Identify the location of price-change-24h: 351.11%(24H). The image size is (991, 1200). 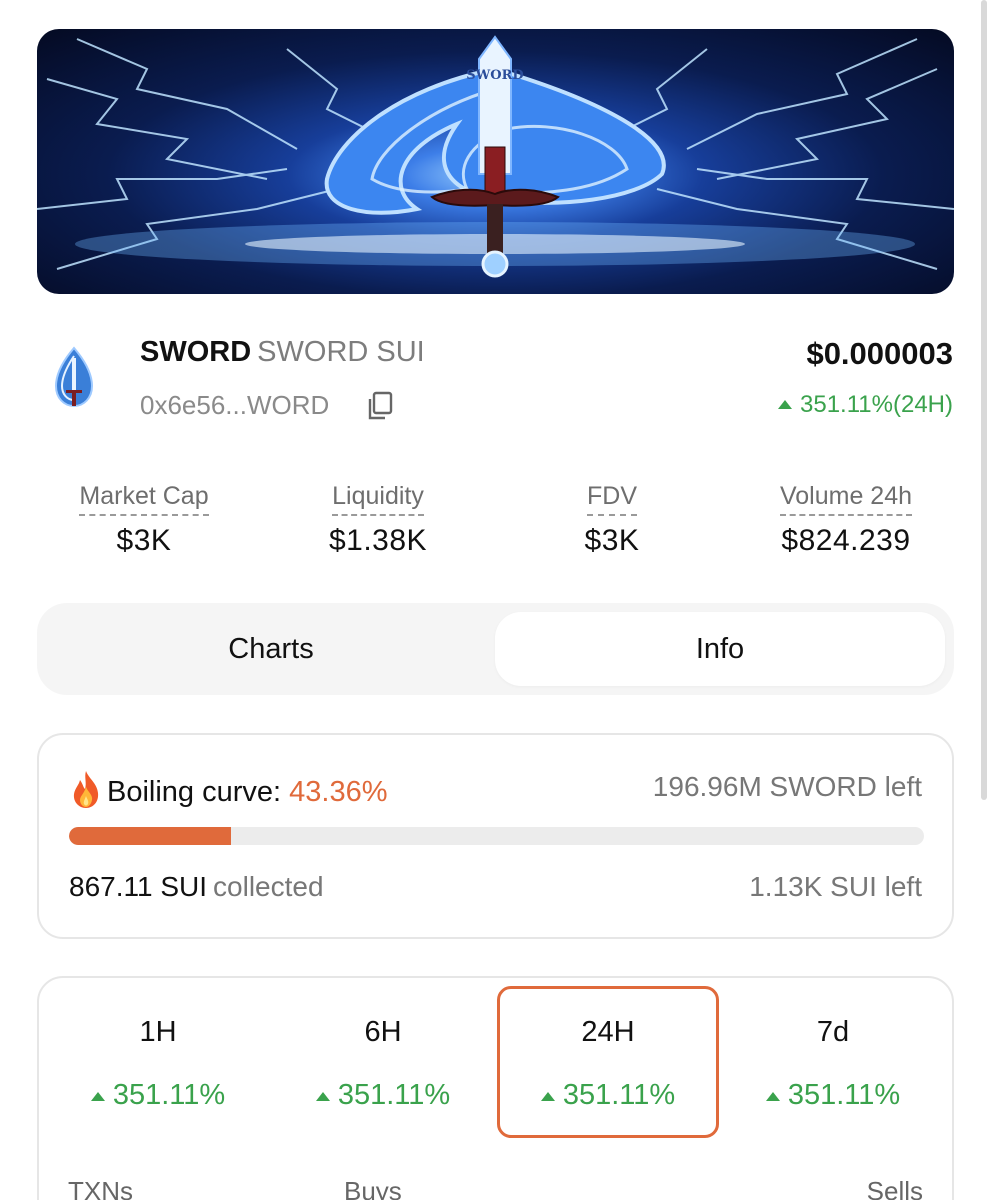
(865, 405).